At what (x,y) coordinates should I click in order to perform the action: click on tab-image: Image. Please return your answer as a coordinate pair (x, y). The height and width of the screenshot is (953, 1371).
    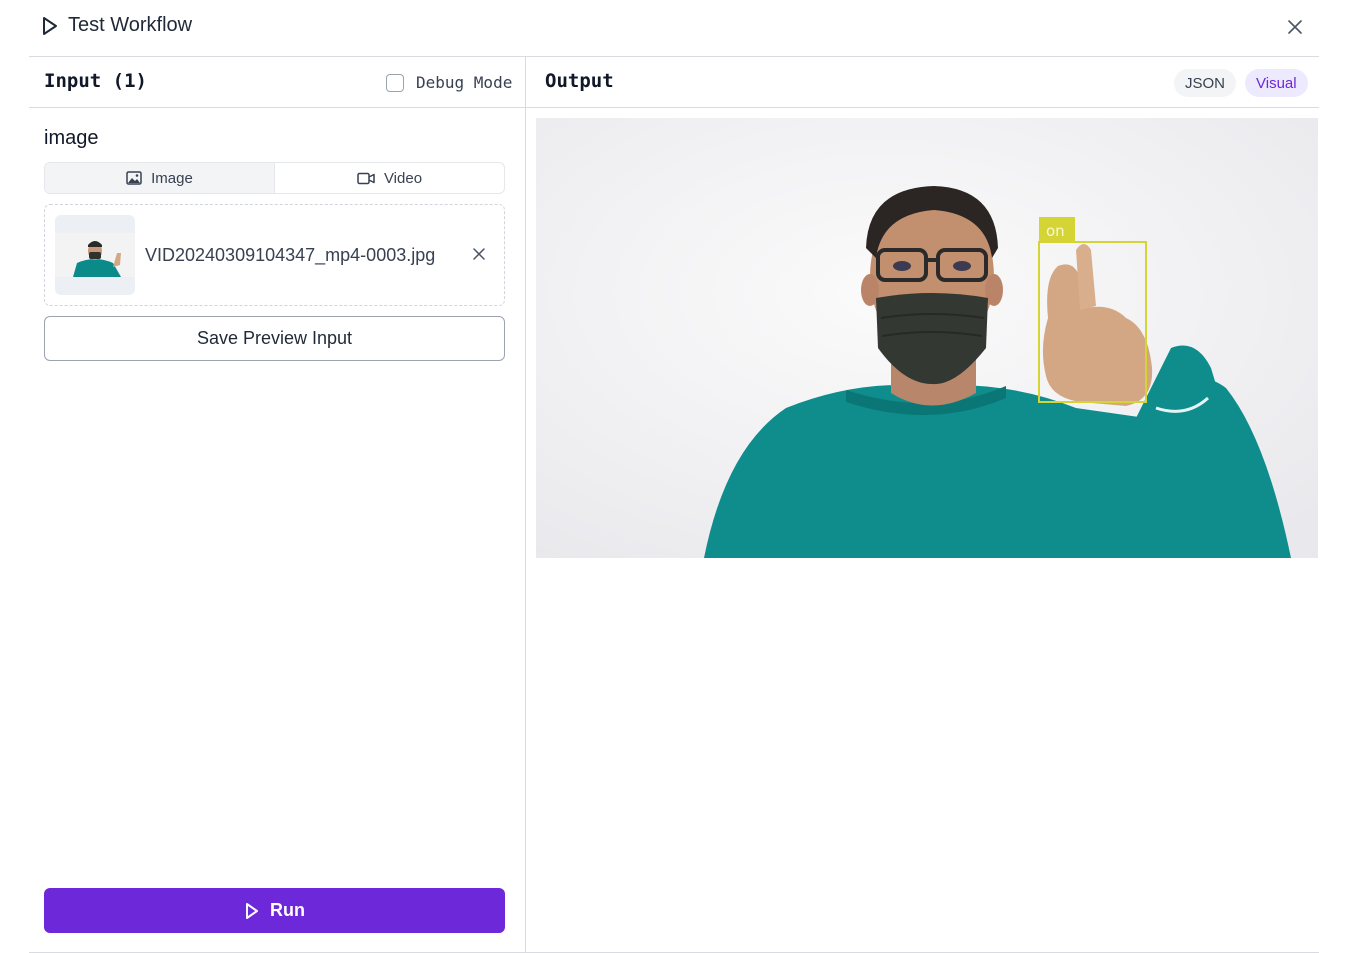
    Looking at the image, I should click on (160, 178).